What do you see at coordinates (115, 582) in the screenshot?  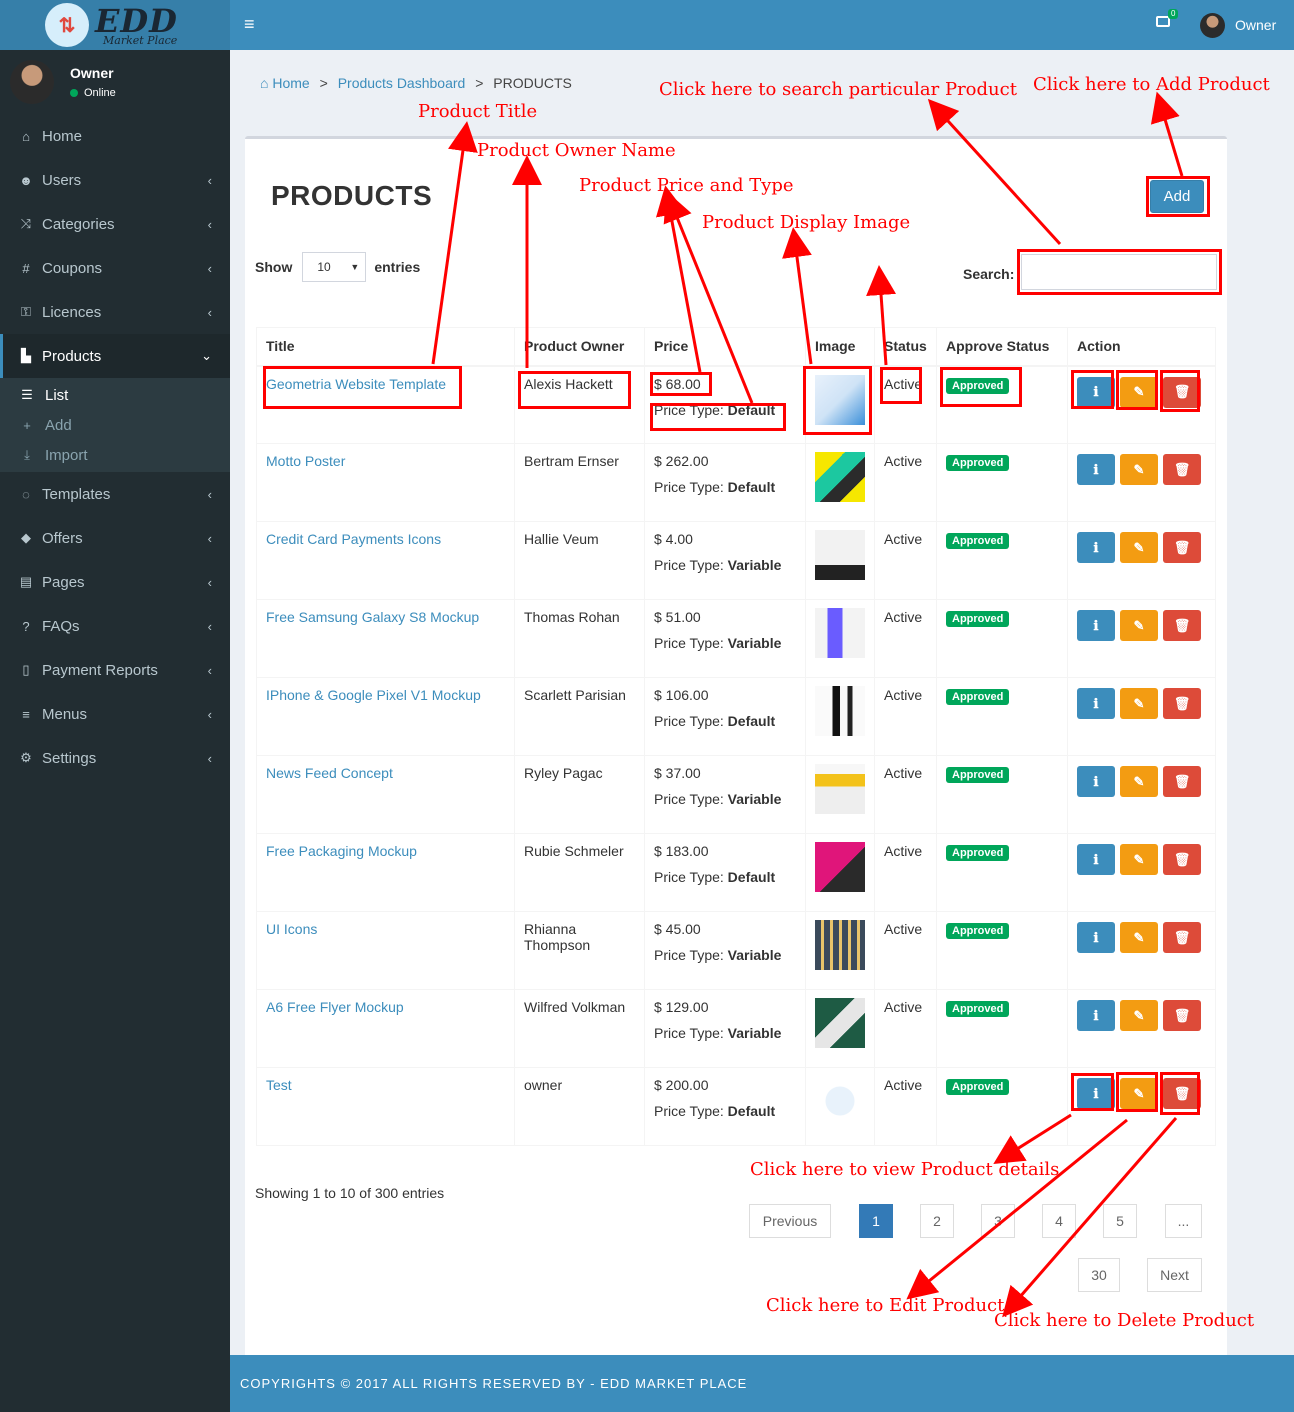 I see `sidebar-item-pages: ▤ Pages ‹` at bounding box center [115, 582].